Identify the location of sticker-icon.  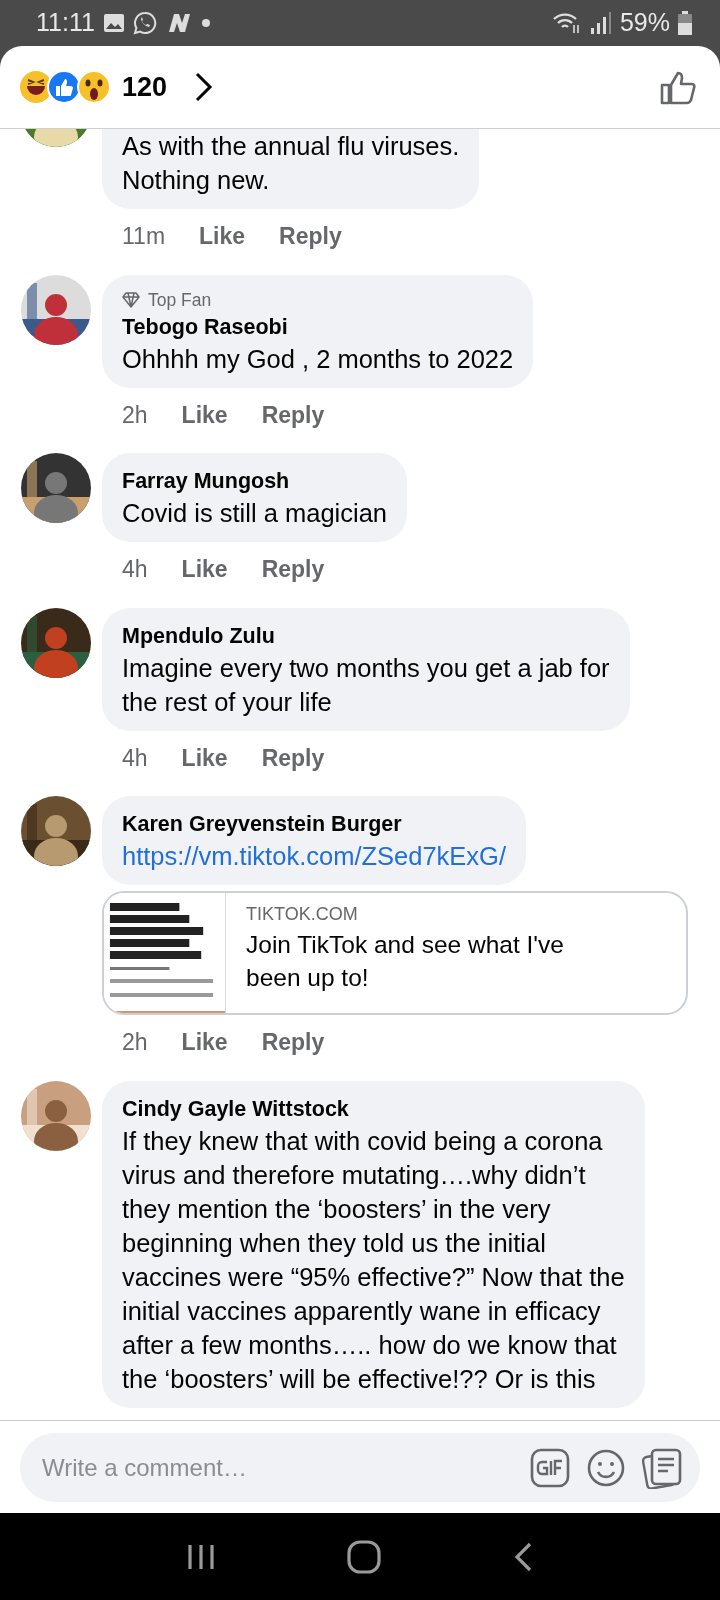
(663, 1467).